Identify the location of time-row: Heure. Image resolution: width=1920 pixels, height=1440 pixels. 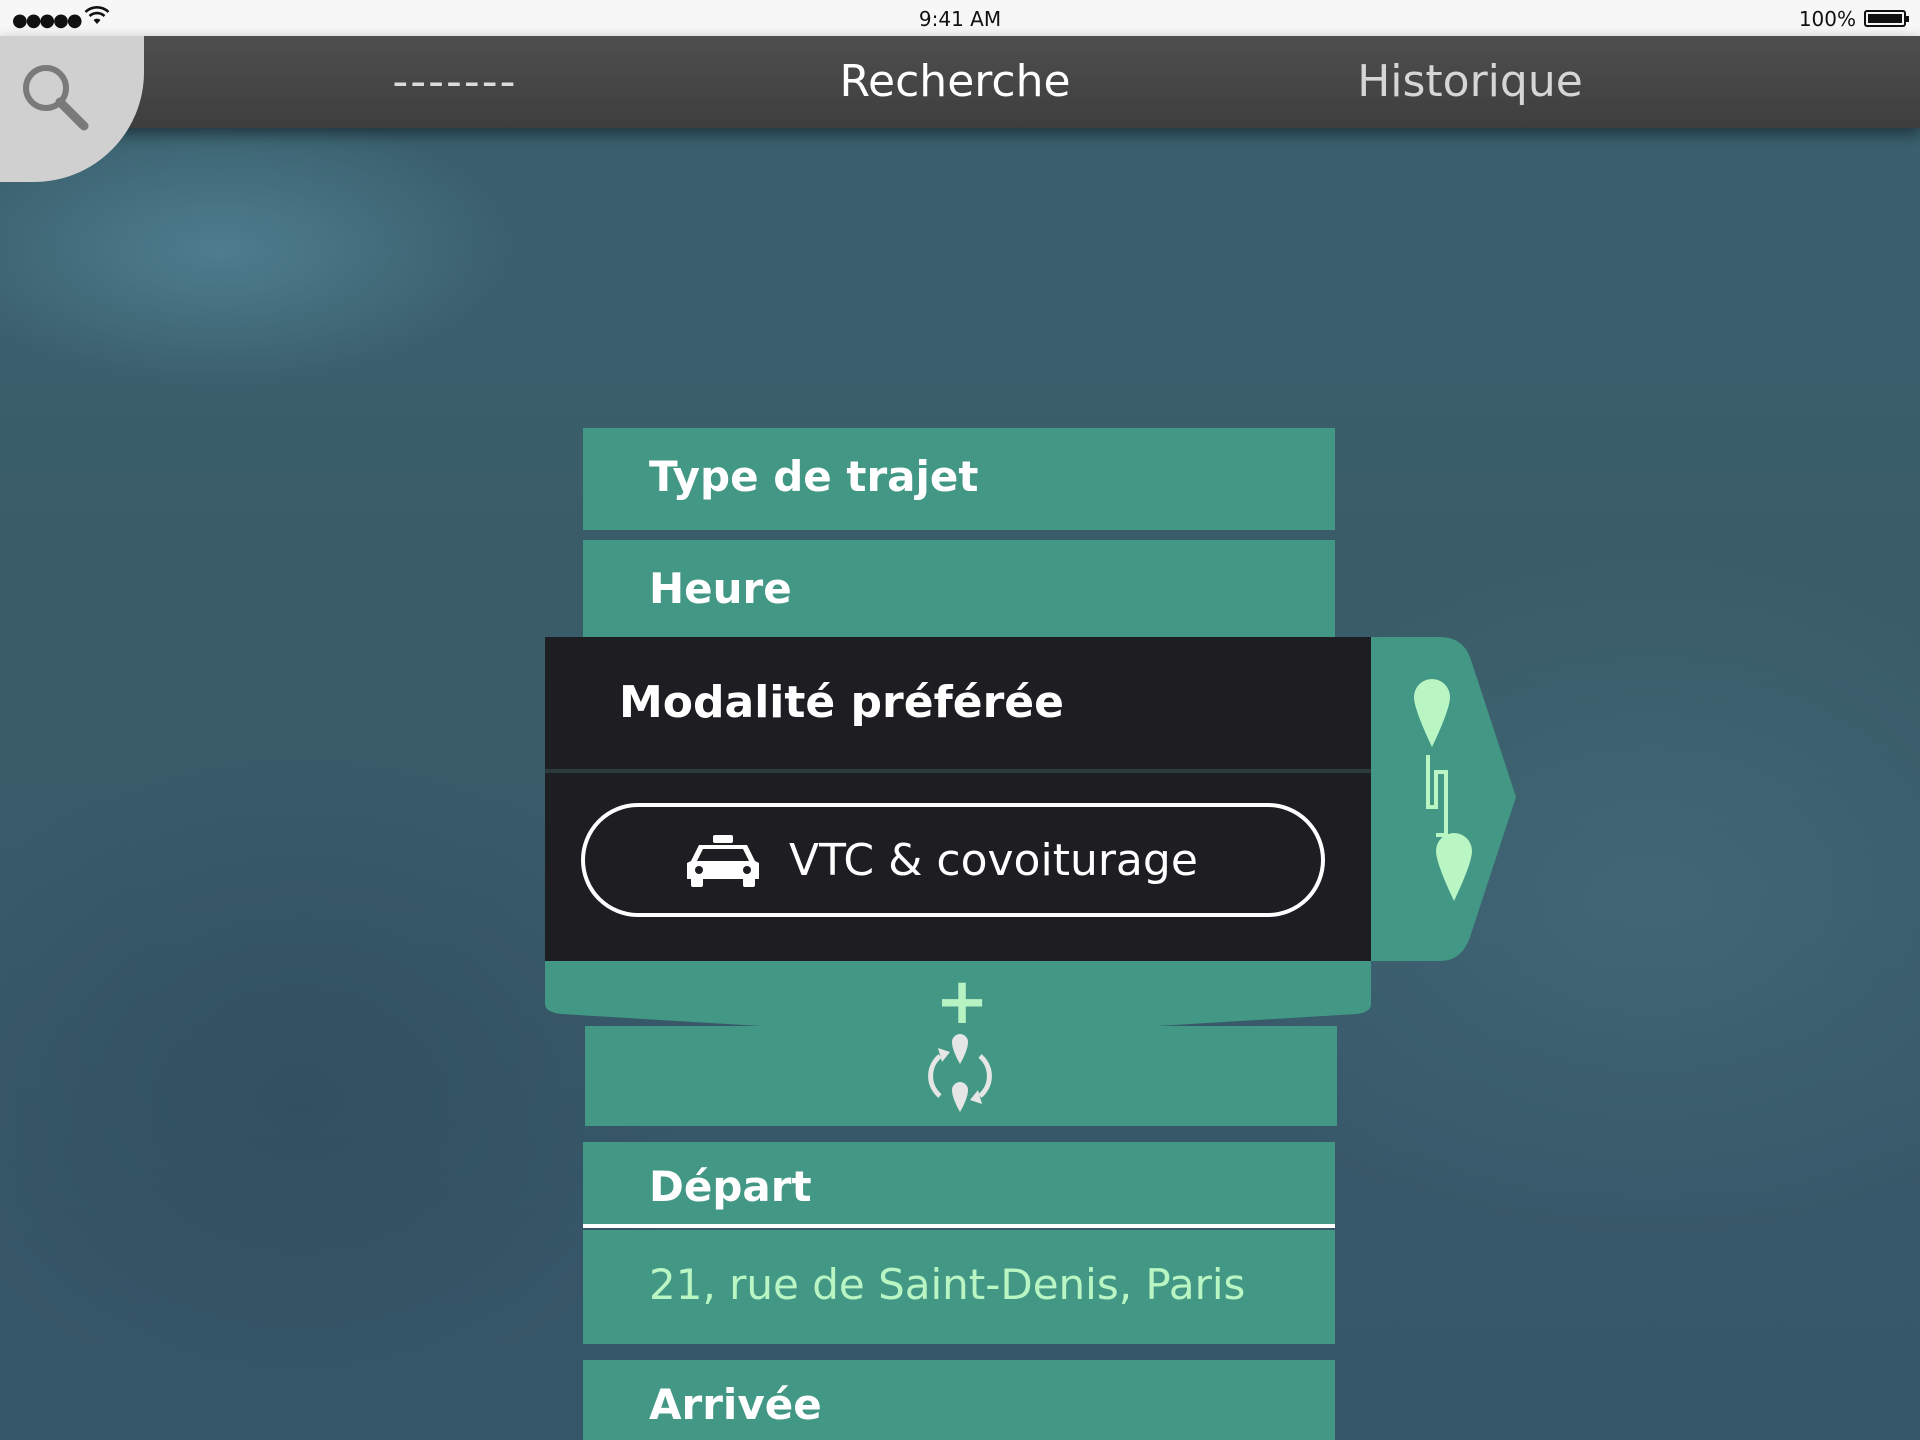
(959, 590).